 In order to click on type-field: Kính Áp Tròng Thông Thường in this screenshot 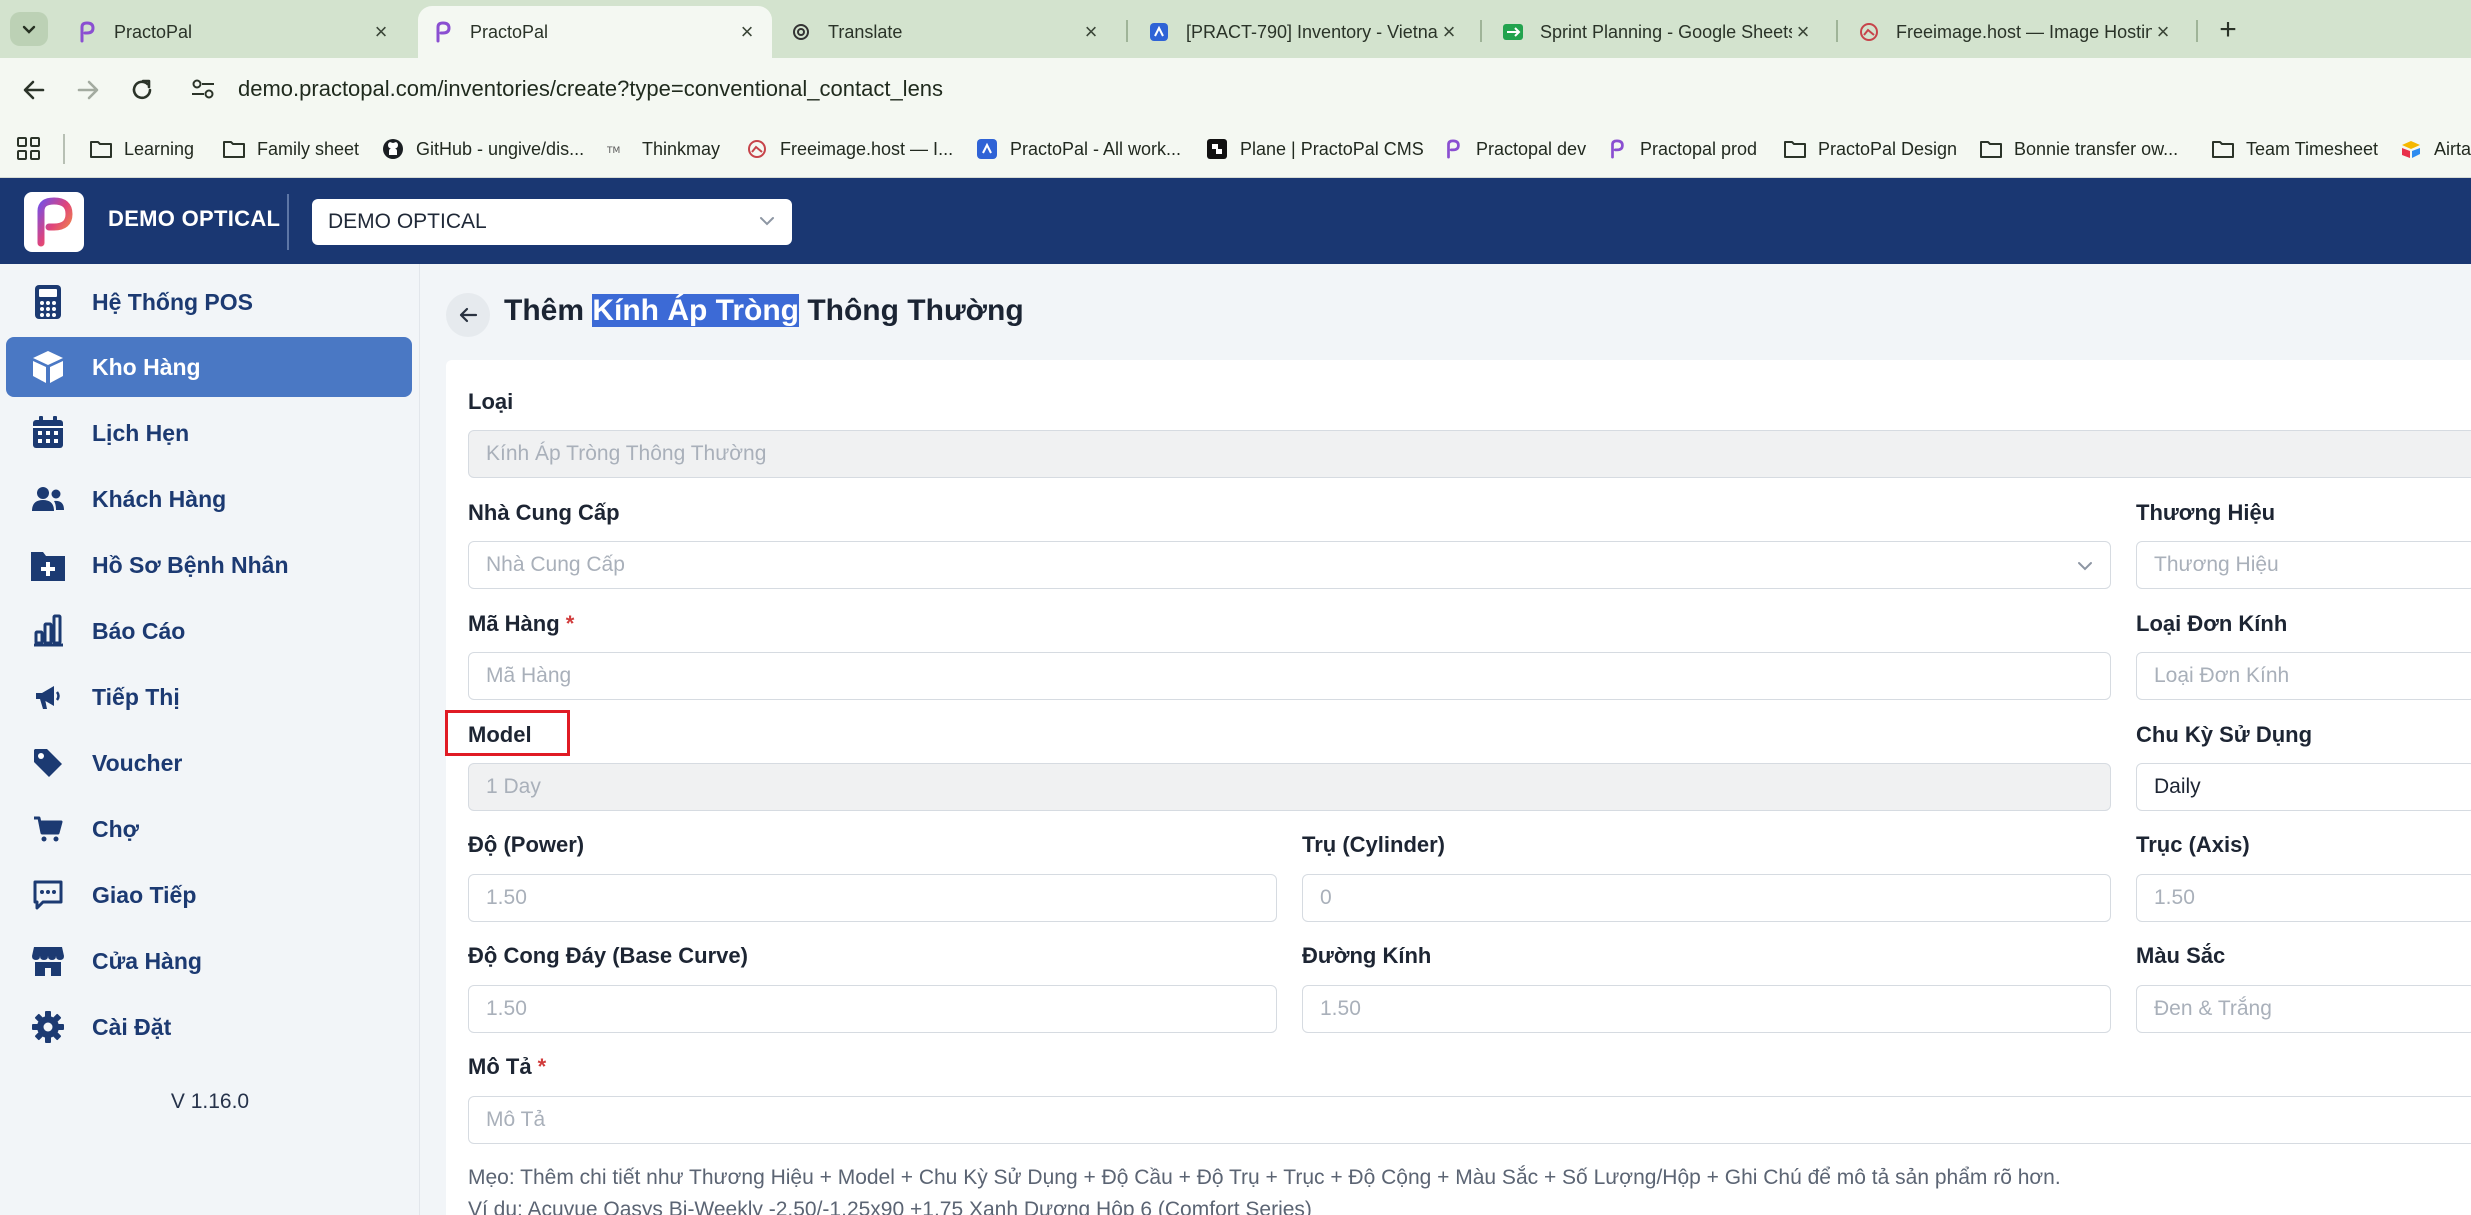, I will do `click(1469, 454)`.